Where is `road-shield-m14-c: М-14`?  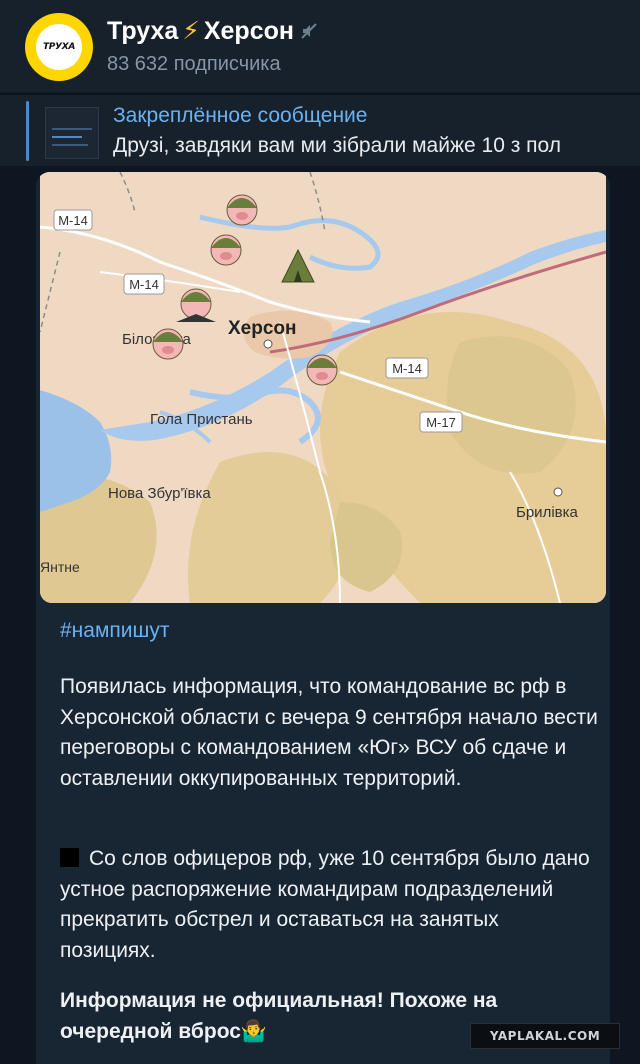
road-shield-m14-c: М-14 is located at coordinates (407, 368).